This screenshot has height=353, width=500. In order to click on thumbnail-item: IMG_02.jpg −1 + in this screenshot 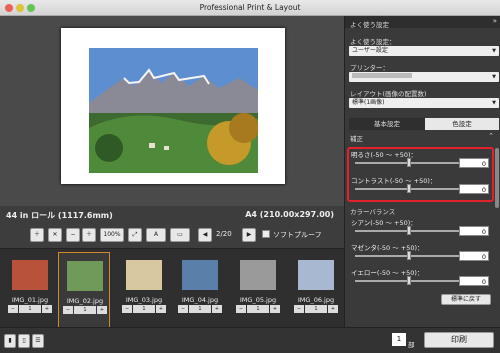, I will do `click(84, 290)`.